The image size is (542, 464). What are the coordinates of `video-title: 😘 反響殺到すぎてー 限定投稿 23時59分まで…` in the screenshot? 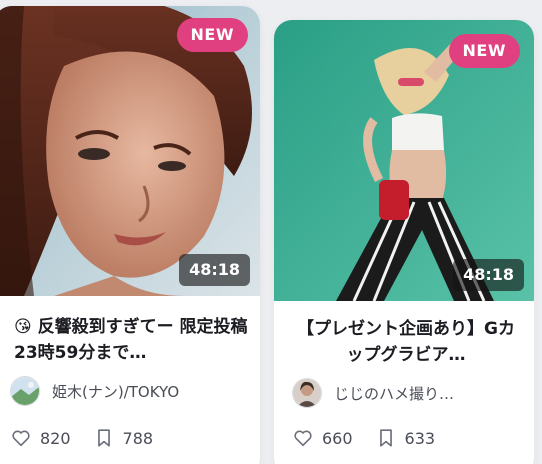 It's located at (131, 340).